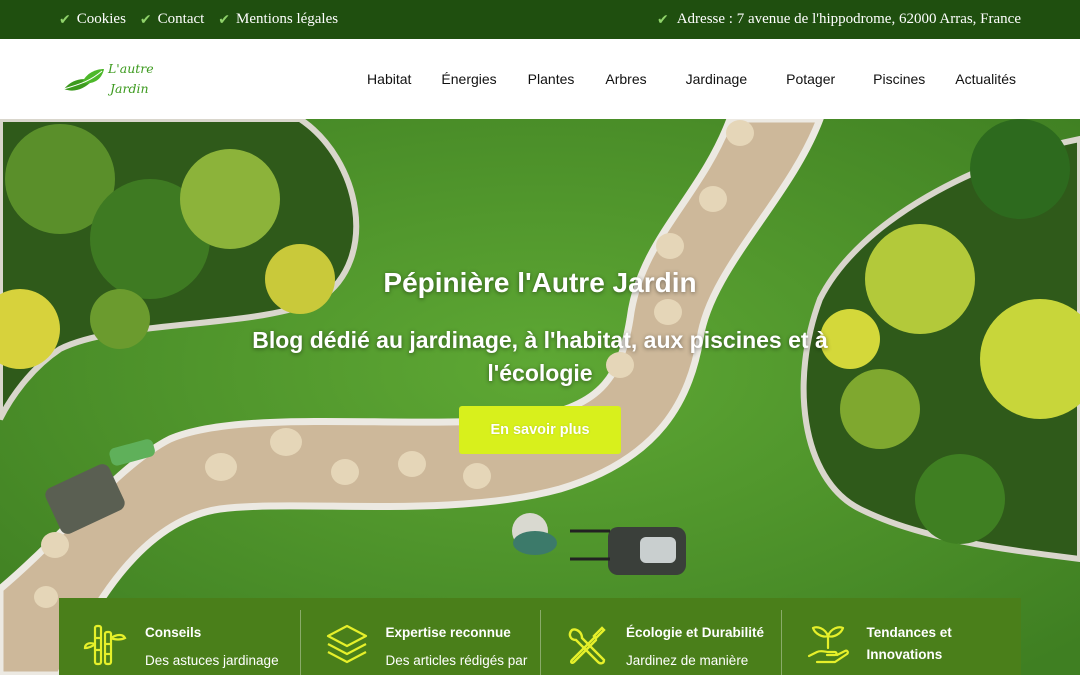 The height and width of the screenshot is (675, 1080). I want to click on tools-icon, so click(587, 645).